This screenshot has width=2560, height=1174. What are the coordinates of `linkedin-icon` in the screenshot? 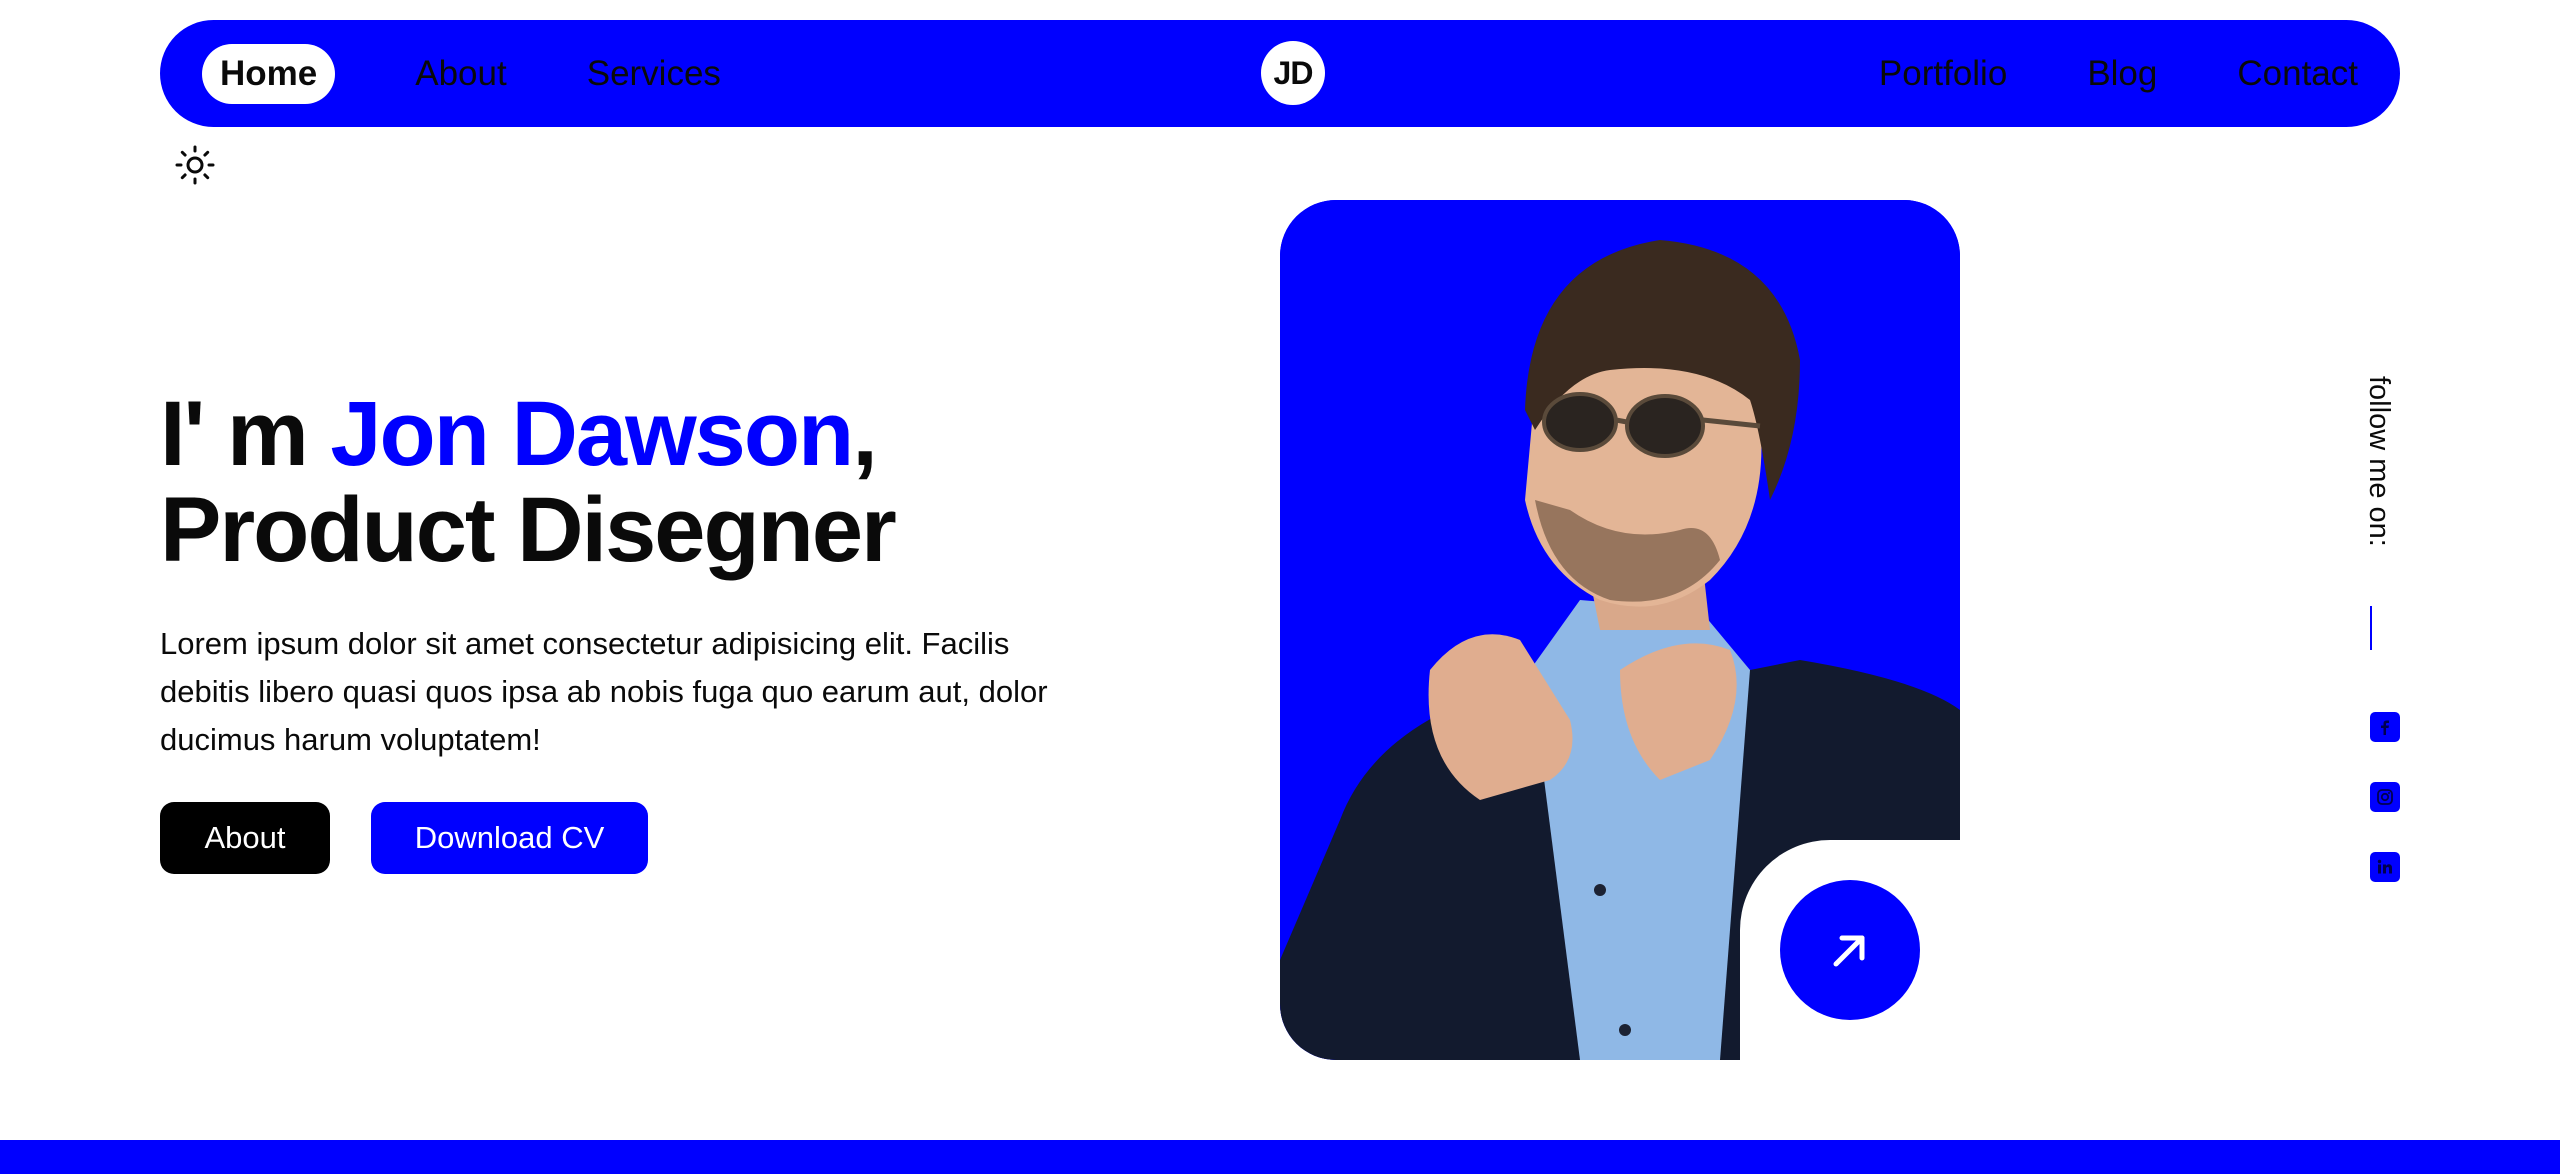 It's located at (2384, 866).